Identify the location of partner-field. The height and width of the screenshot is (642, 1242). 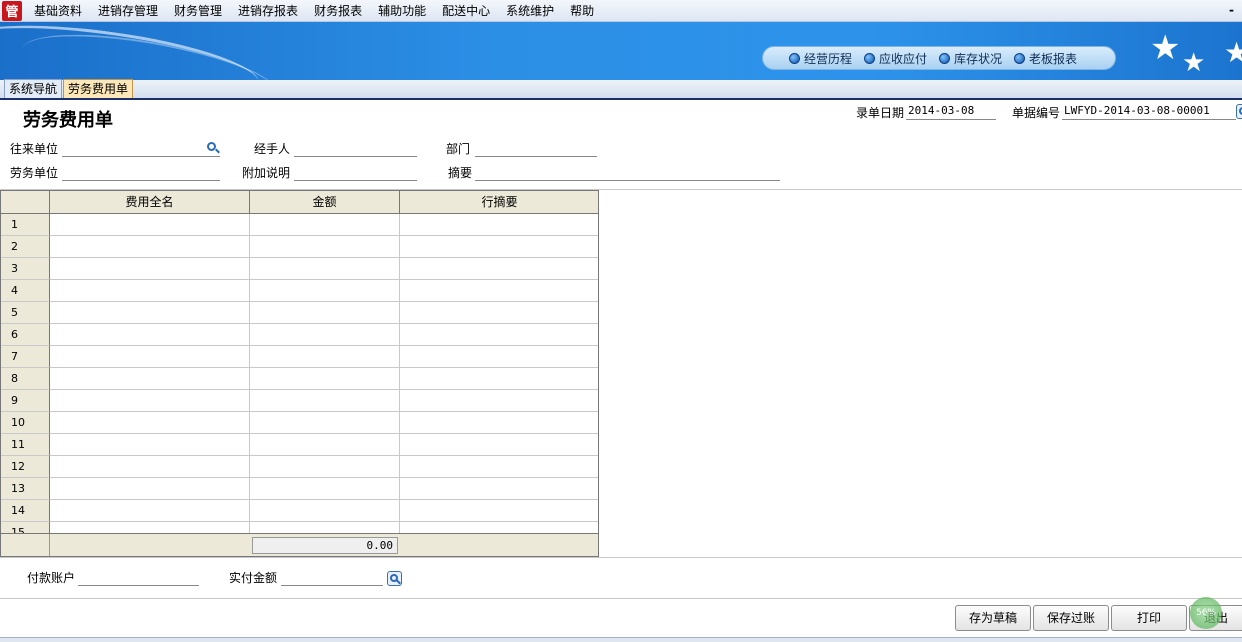
(141, 148).